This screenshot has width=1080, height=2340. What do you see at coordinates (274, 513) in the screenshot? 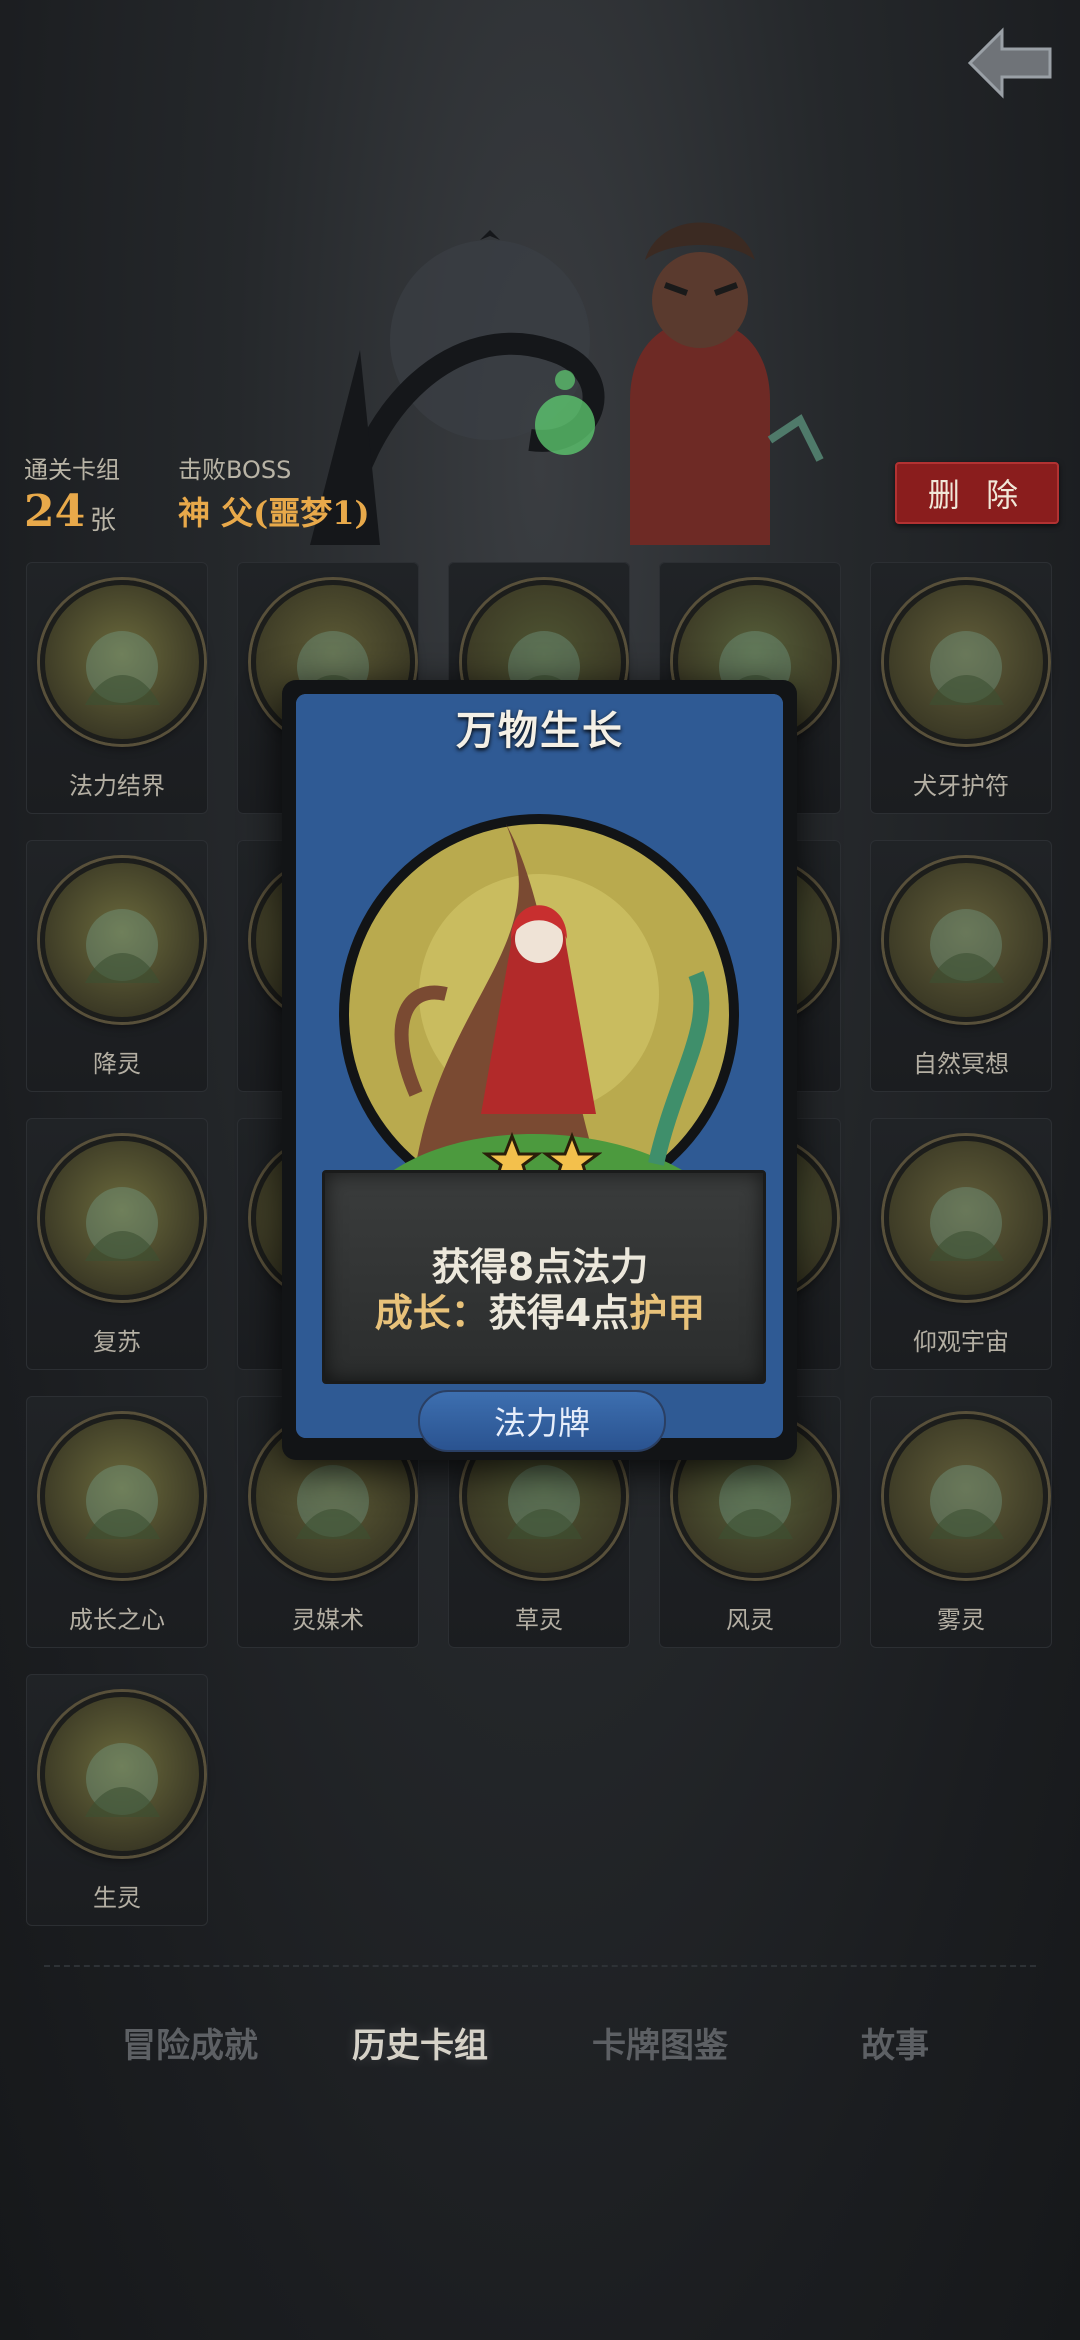
I see `boss-name: 神 父(噩梦1)` at bounding box center [274, 513].